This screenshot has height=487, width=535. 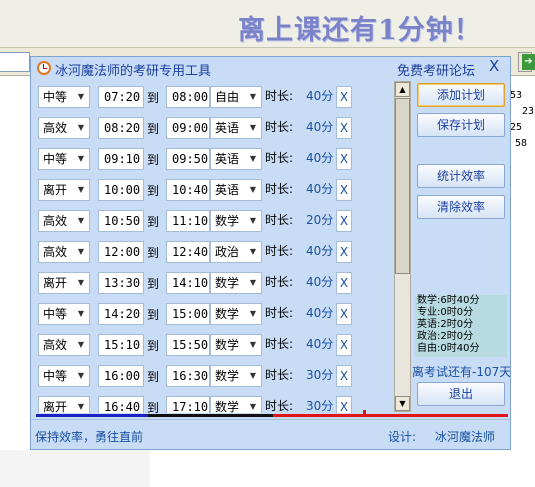 I want to click on end-time-input: 11:10, so click(x=188, y=221).